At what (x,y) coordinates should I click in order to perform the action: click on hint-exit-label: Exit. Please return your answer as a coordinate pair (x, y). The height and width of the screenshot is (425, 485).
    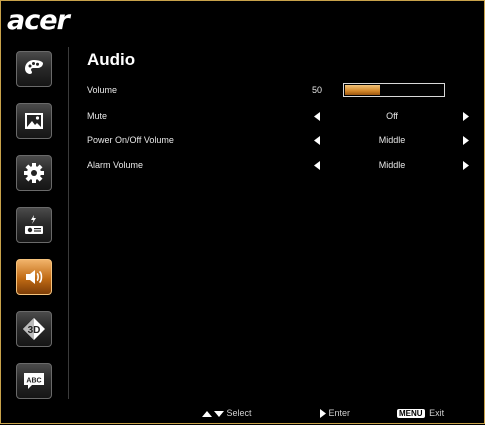
    Looking at the image, I should click on (437, 413).